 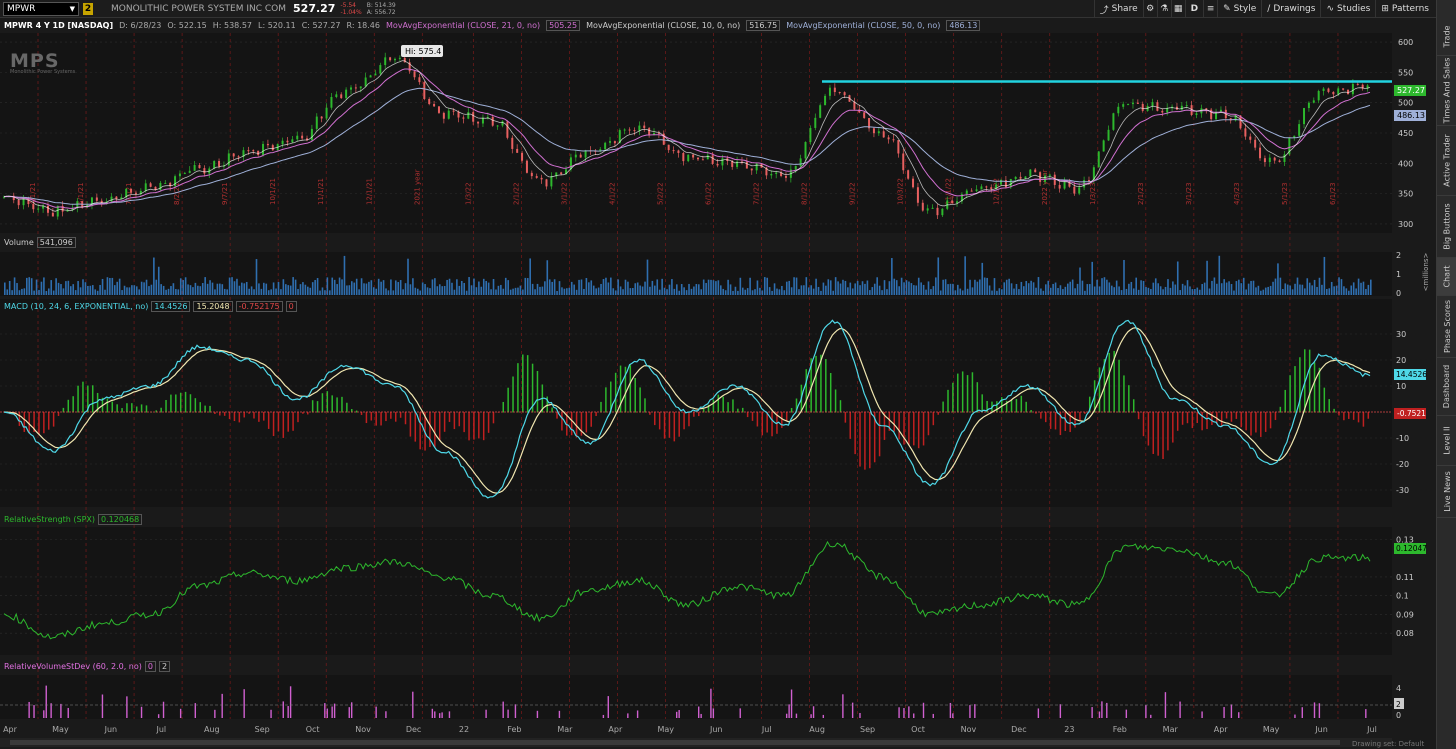 I want to click on volume-study-label: Volume 541,096, so click(x=40, y=242).